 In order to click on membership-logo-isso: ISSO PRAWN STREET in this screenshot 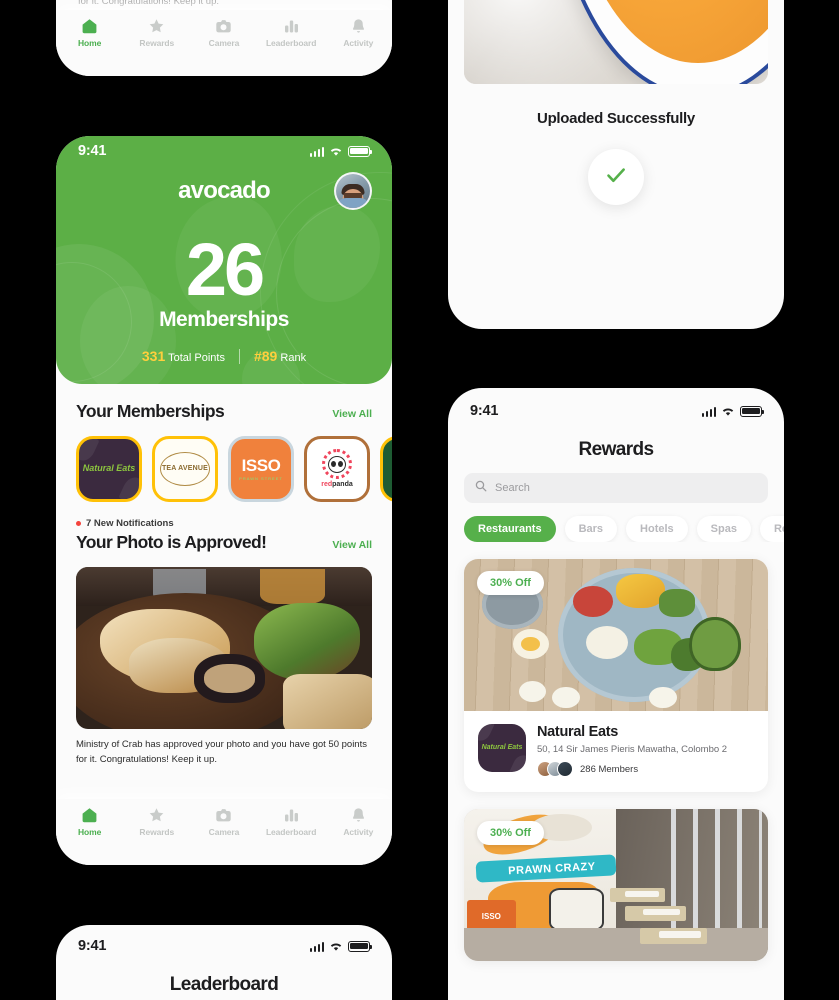, I will do `click(261, 469)`.